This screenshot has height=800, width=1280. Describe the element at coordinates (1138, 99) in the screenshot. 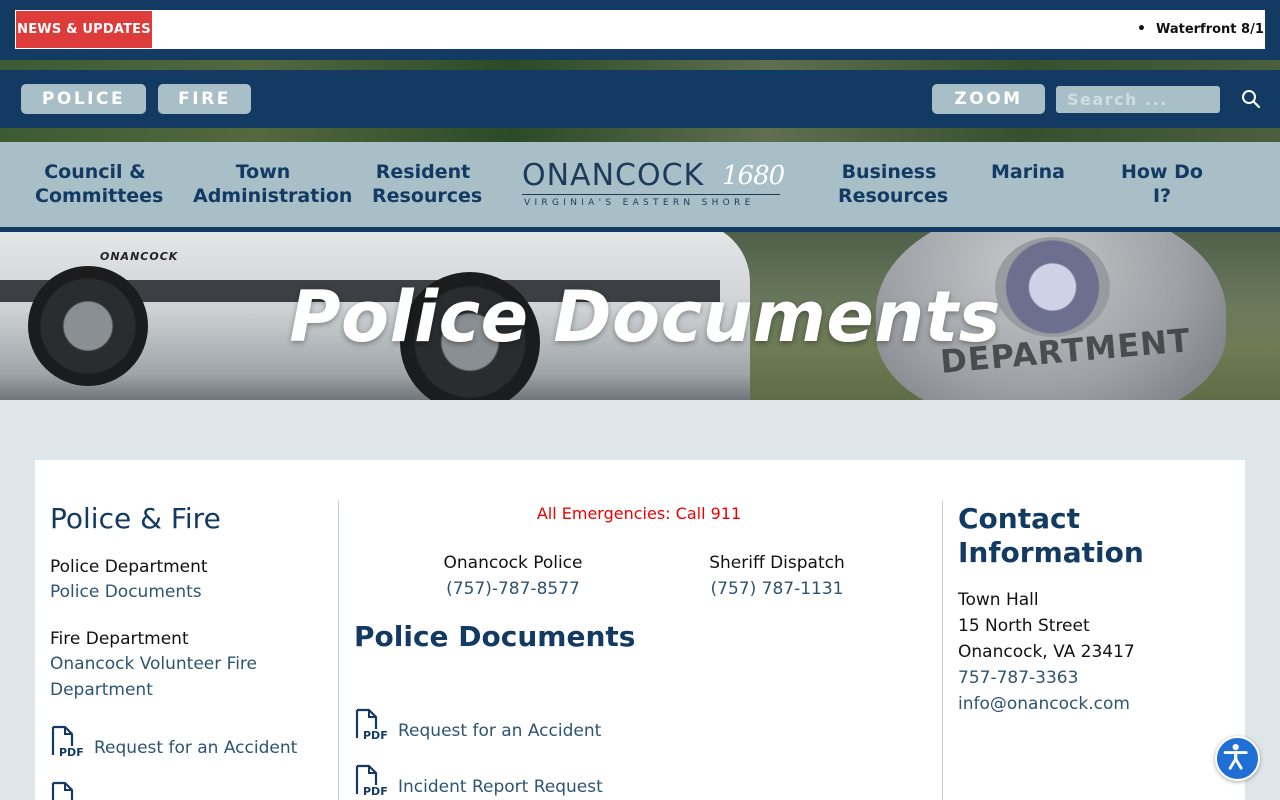

I see `search-input` at that location.